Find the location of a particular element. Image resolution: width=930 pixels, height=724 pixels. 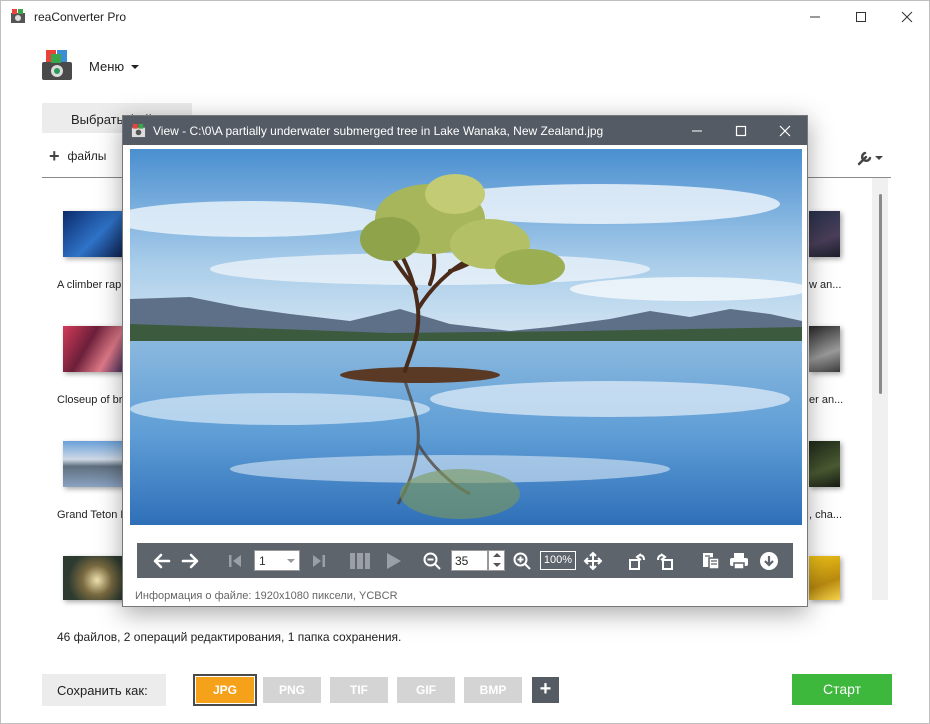

play-icon is located at coordinates (393, 560).